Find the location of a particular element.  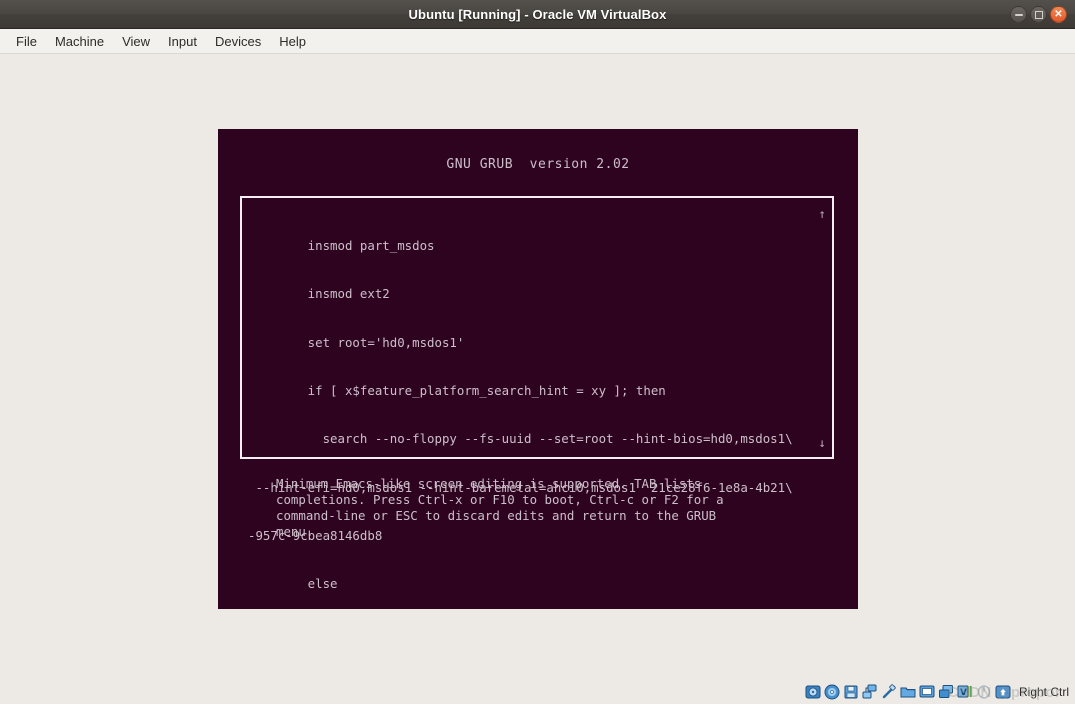

shared-folder-icon is located at coordinates (908, 692).